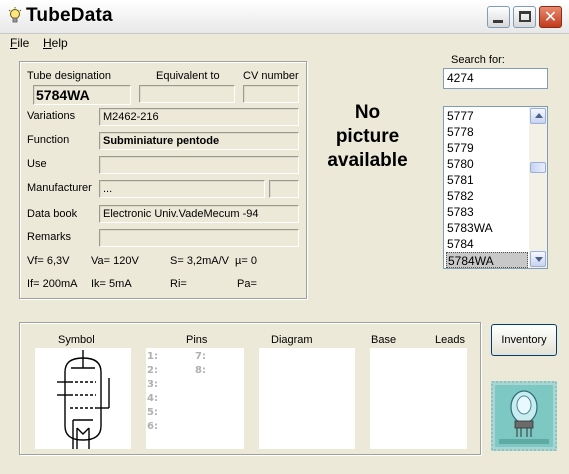 This screenshot has width=569, height=474. I want to click on no-picture-line-2: picture, so click(367, 136).